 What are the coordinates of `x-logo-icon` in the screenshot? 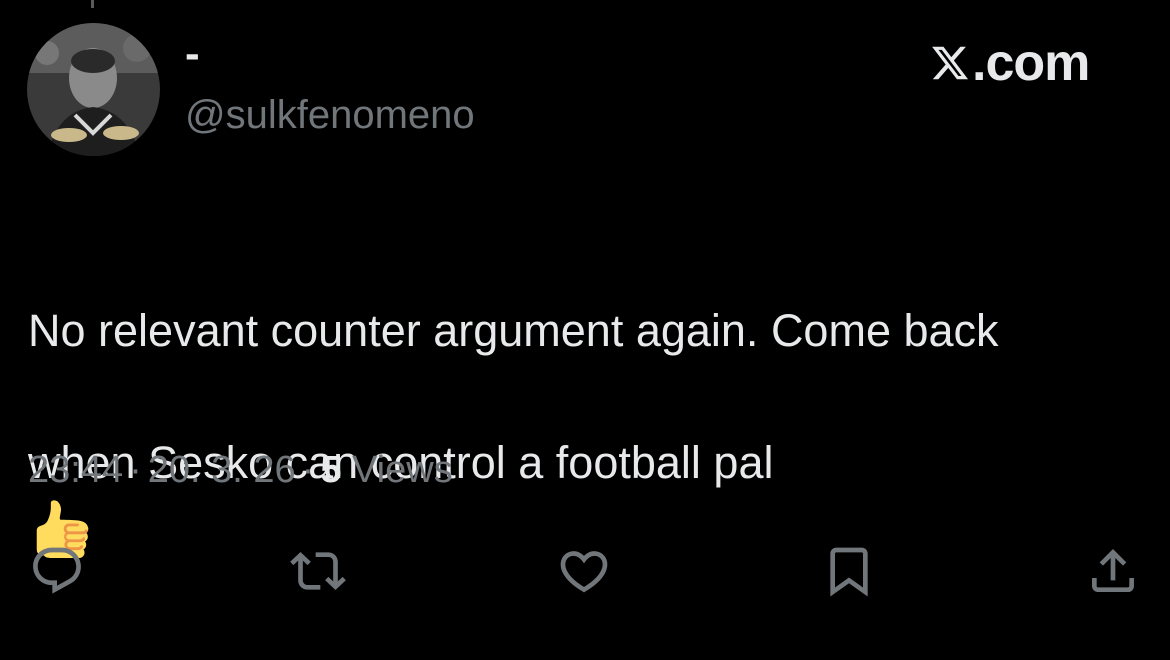 It's located at (950, 63).